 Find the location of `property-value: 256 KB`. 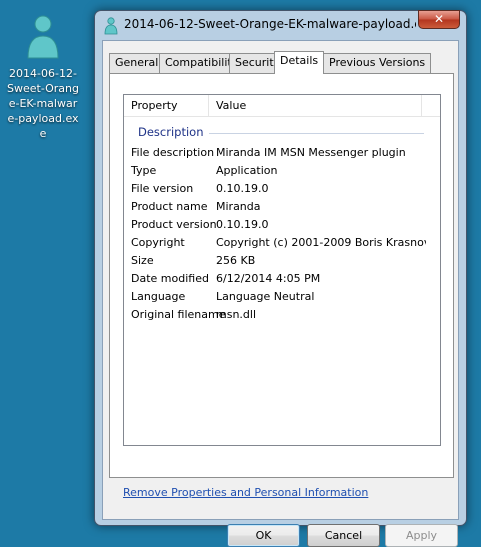

property-value: 256 KB is located at coordinates (236, 260).